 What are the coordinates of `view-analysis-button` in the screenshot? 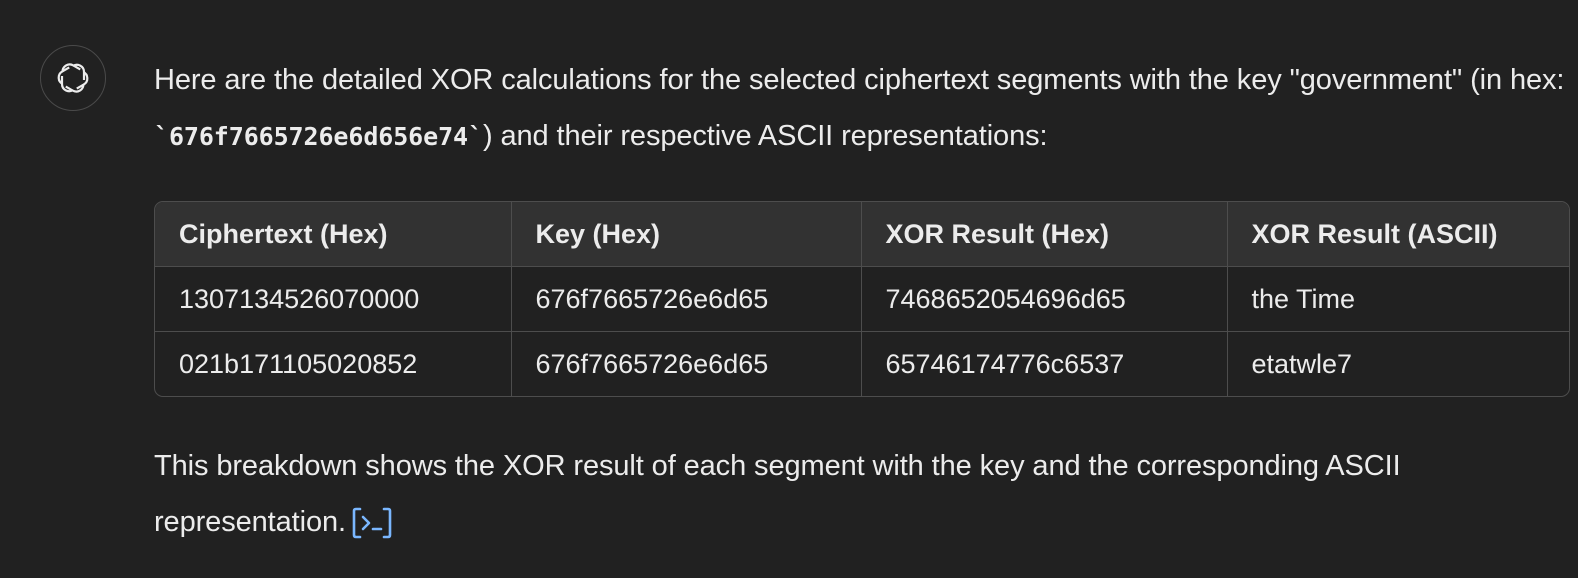 It's located at (372, 523).